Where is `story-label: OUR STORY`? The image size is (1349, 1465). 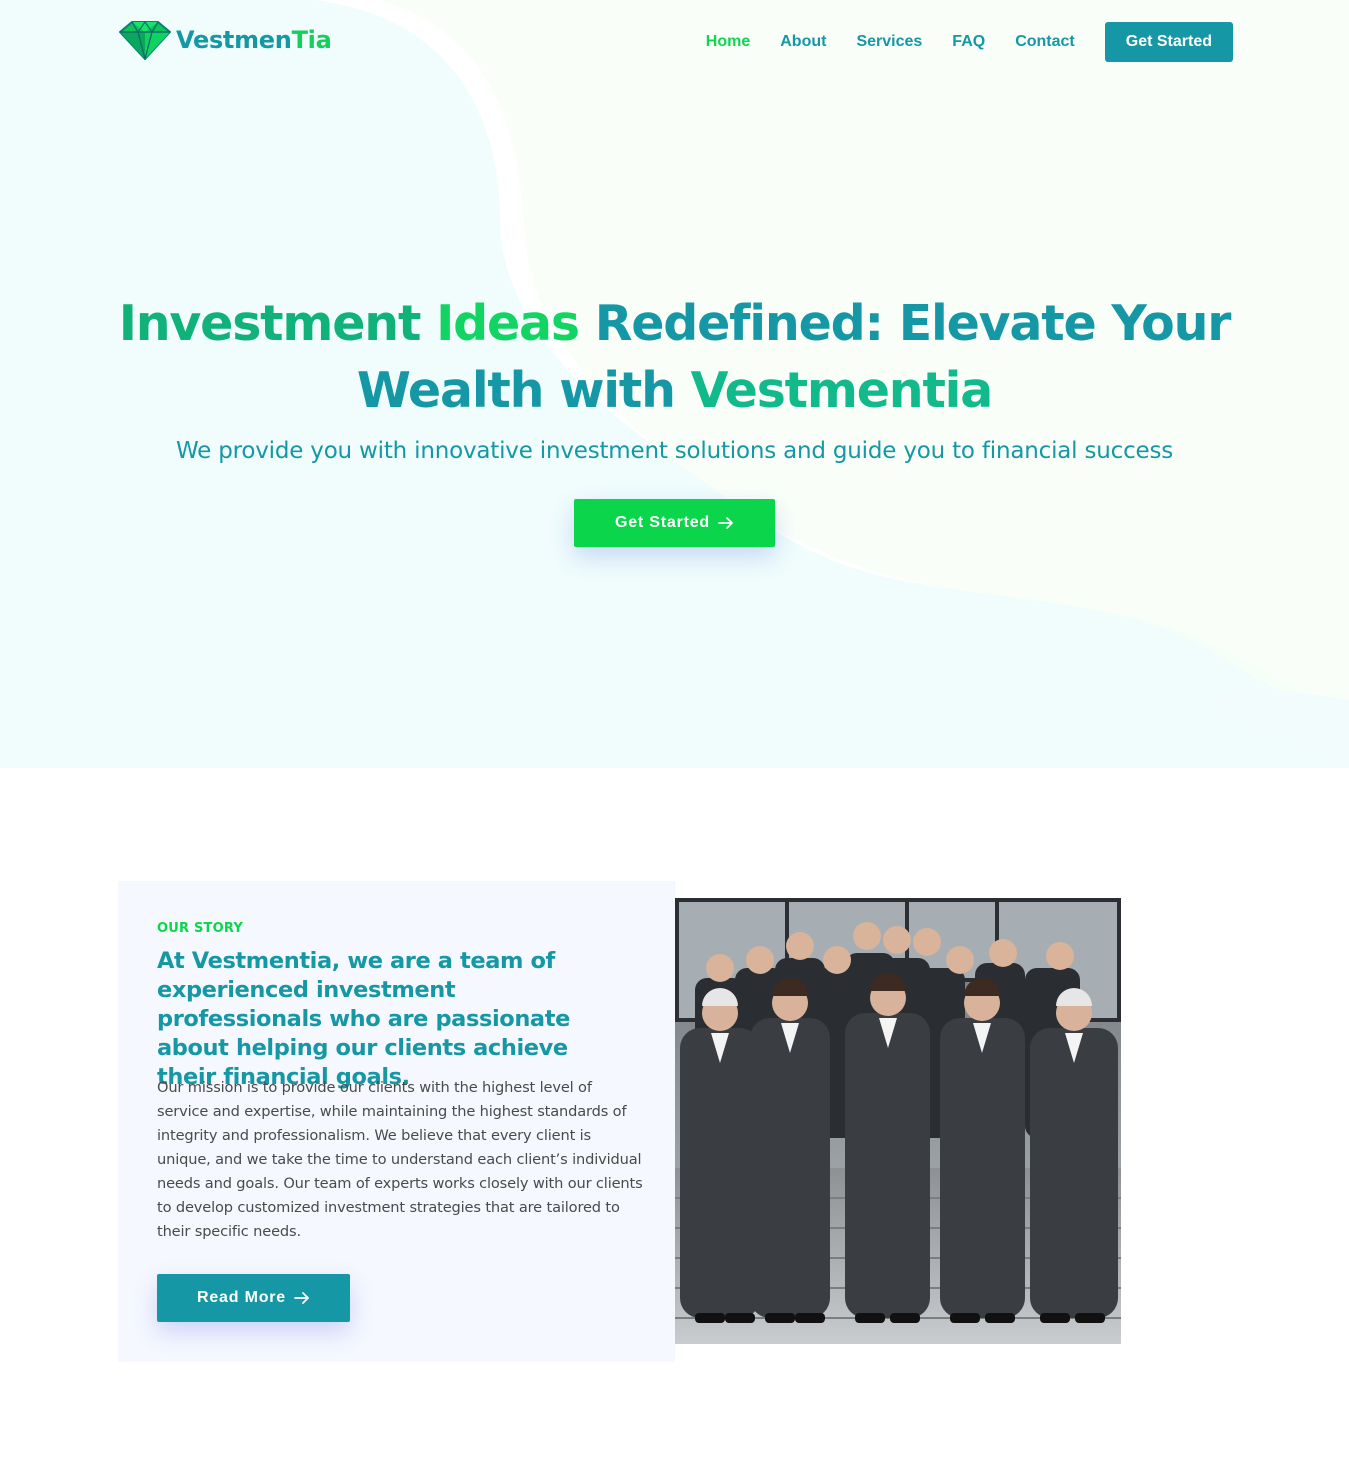 story-label: OUR STORY is located at coordinates (200, 928).